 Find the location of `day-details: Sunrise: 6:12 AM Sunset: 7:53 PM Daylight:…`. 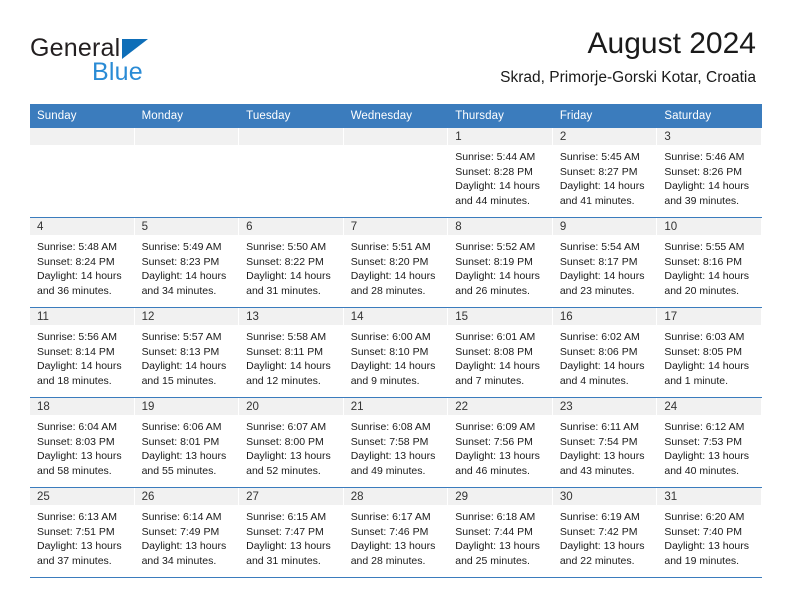

day-details: Sunrise: 6:12 AM Sunset: 7:53 PM Daylight:… is located at coordinates (709, 446).